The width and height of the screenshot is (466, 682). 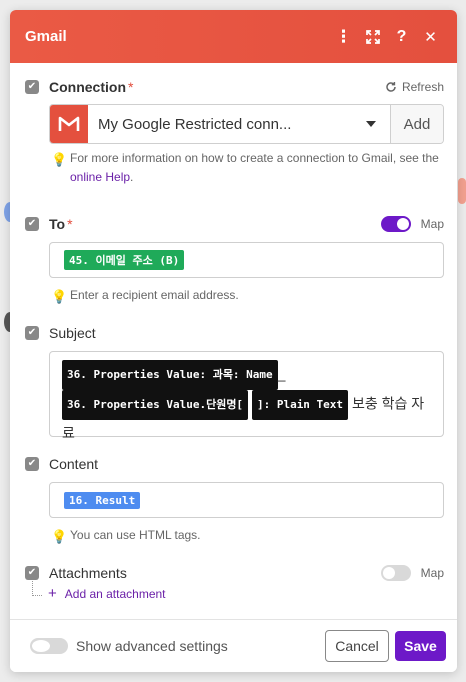 I want to click on online-help-link: online Help, so click(x=100, y=177).